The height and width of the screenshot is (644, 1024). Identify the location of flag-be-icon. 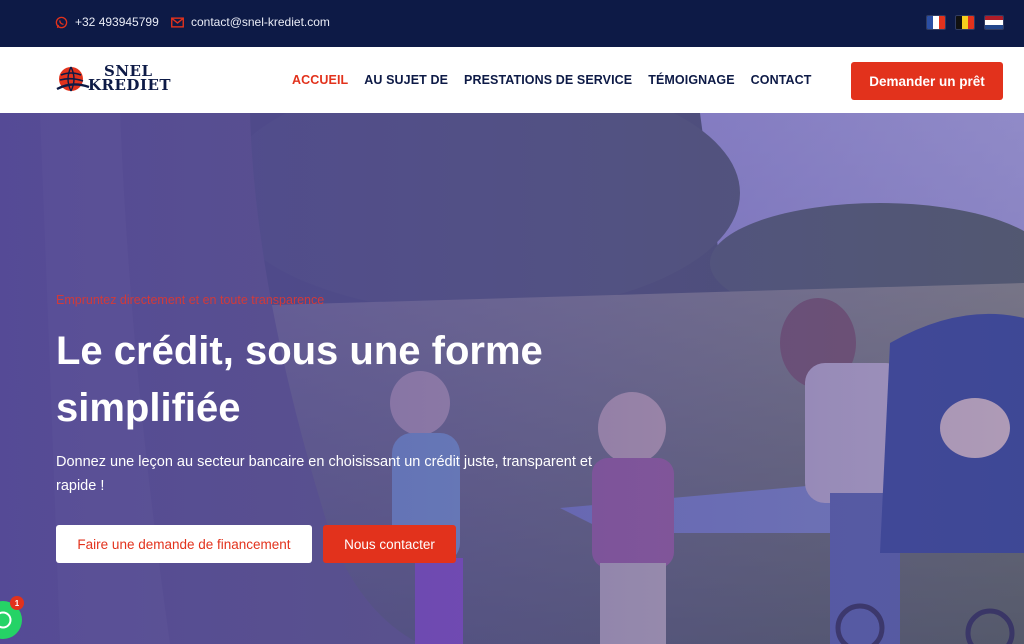
(965, 22).